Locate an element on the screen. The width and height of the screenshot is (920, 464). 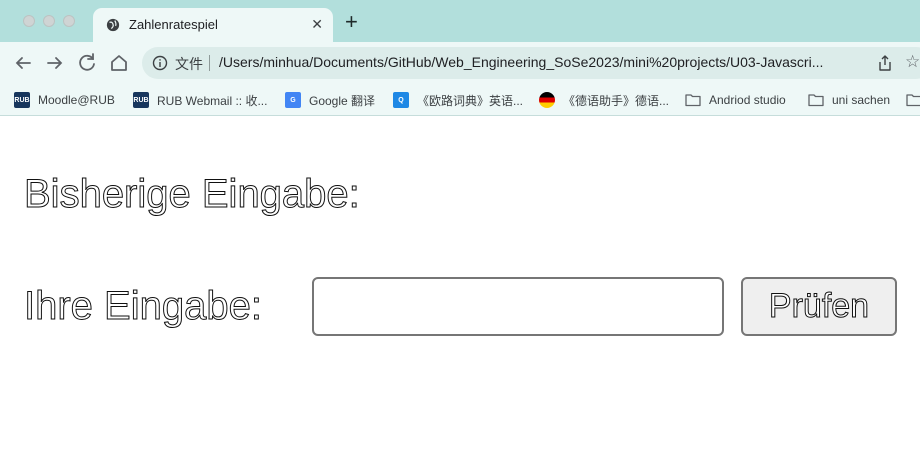
globe-icon is located at coordinates (113, 25).